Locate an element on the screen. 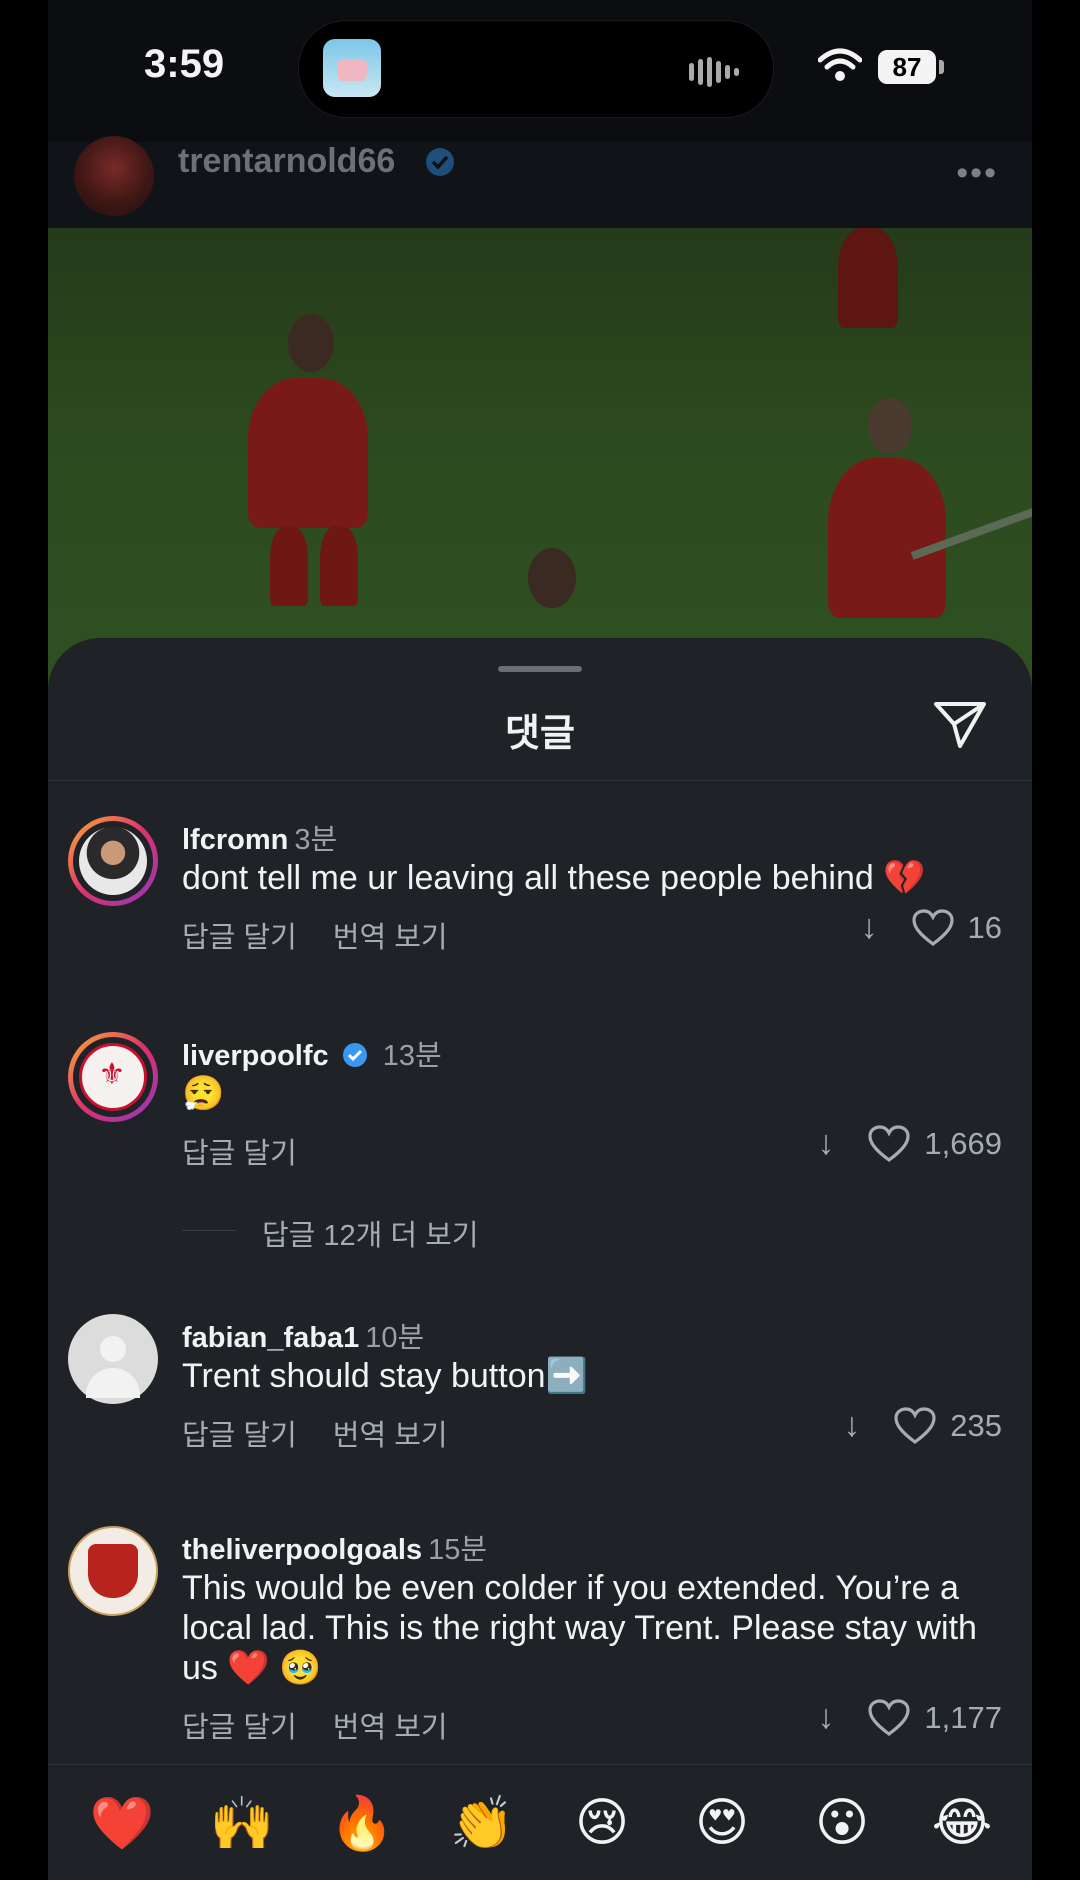 This screenshot has height=1880, width=1080. status-time: 3:59 is located at coordinates (184, 64).